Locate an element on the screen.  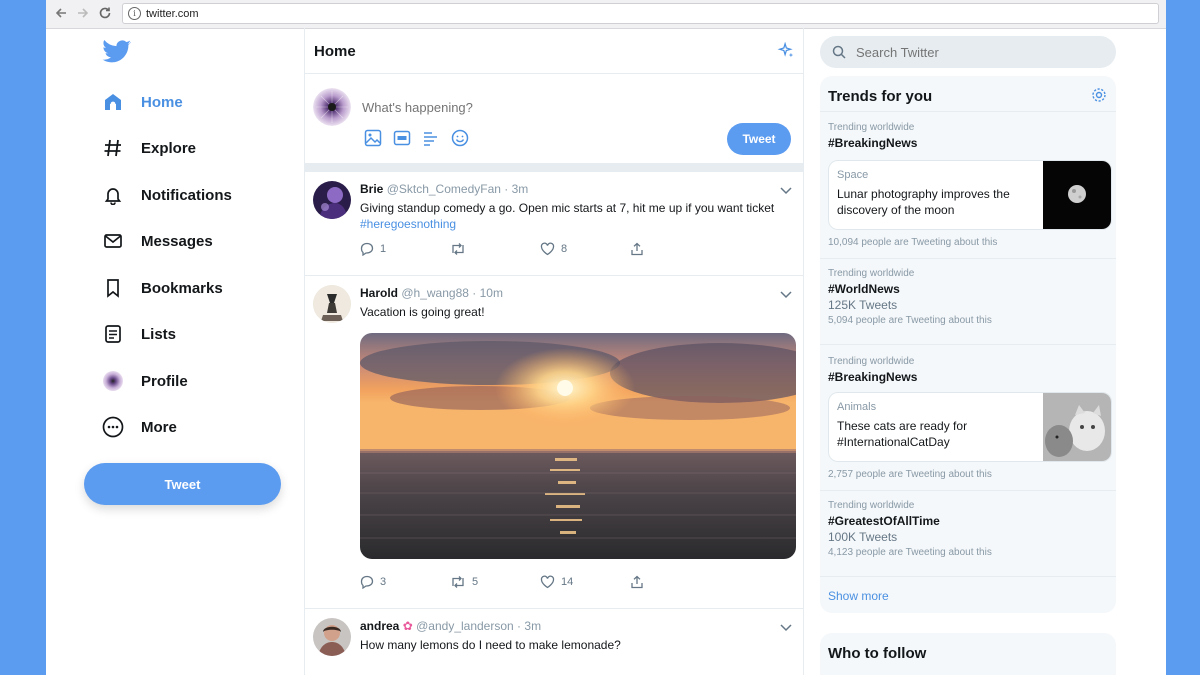
tweet-composer: Tweet is located at coordinates (554, 118).